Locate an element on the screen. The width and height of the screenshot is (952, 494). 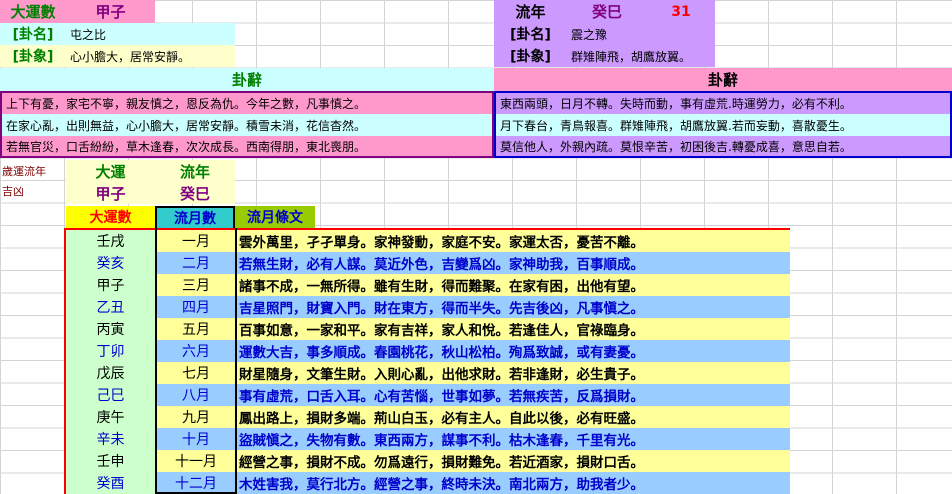
right-gua-name: 震之豫 is located at coordinates (641, 34).